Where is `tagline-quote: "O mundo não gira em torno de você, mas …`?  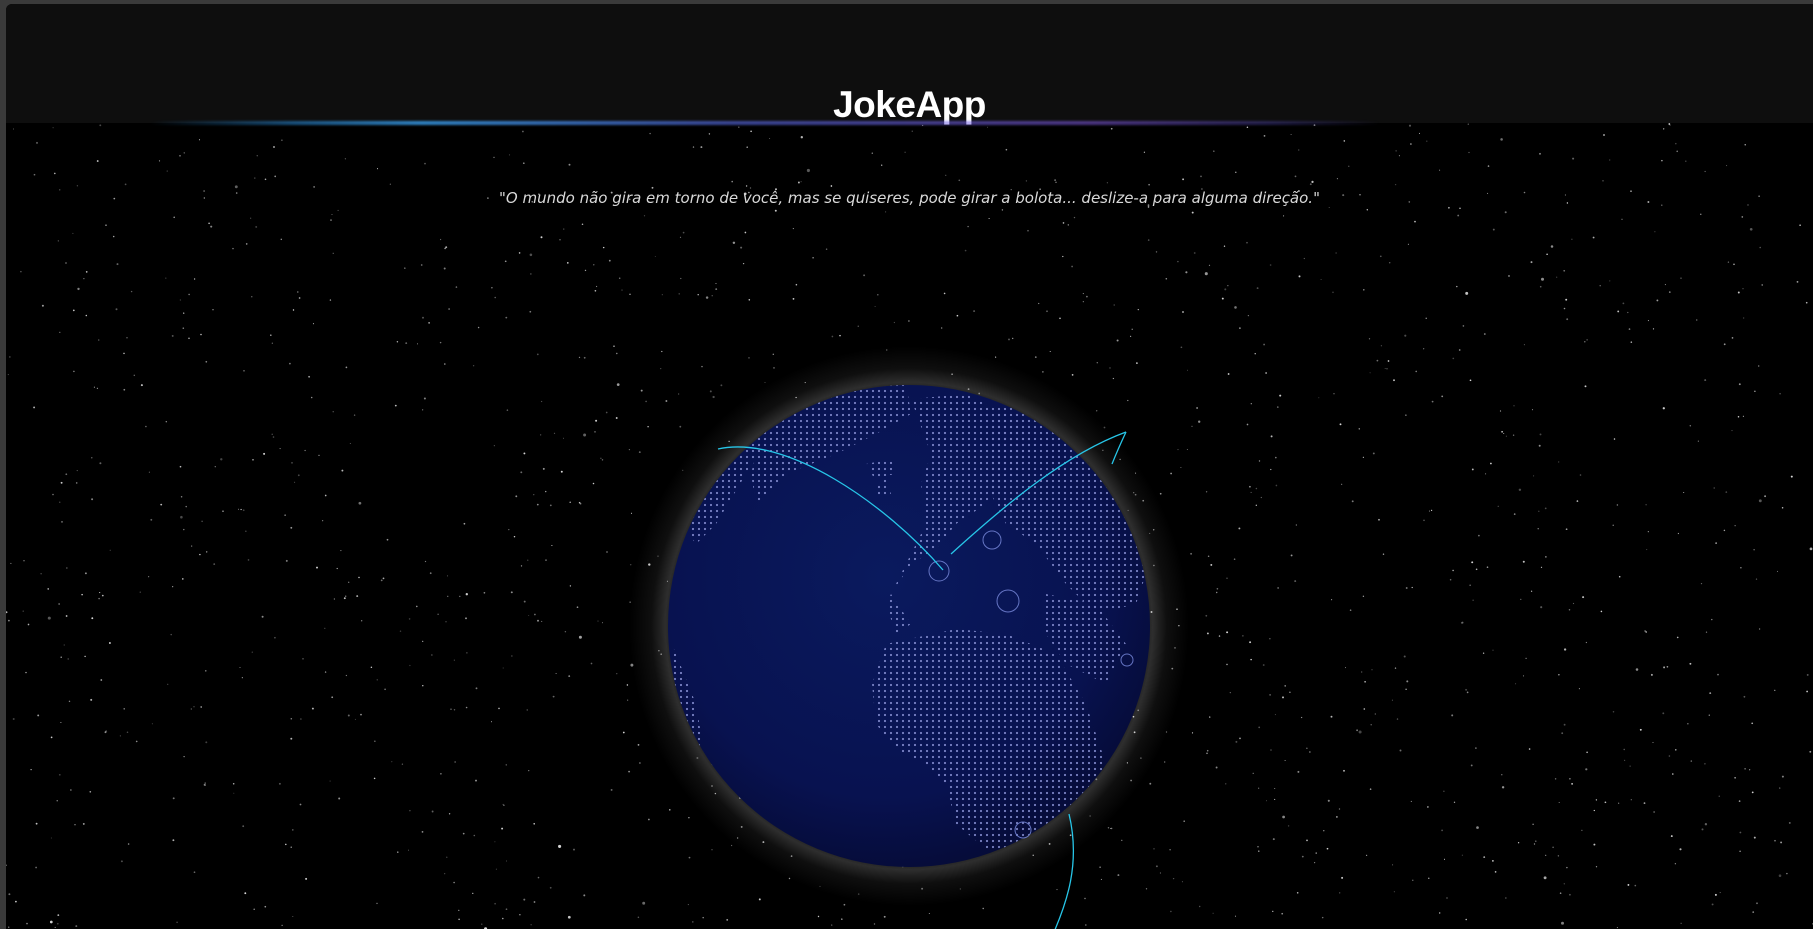
tagline-quote: "O mundo não gira em torno de você, mas … is located at coordinates (909, 198).